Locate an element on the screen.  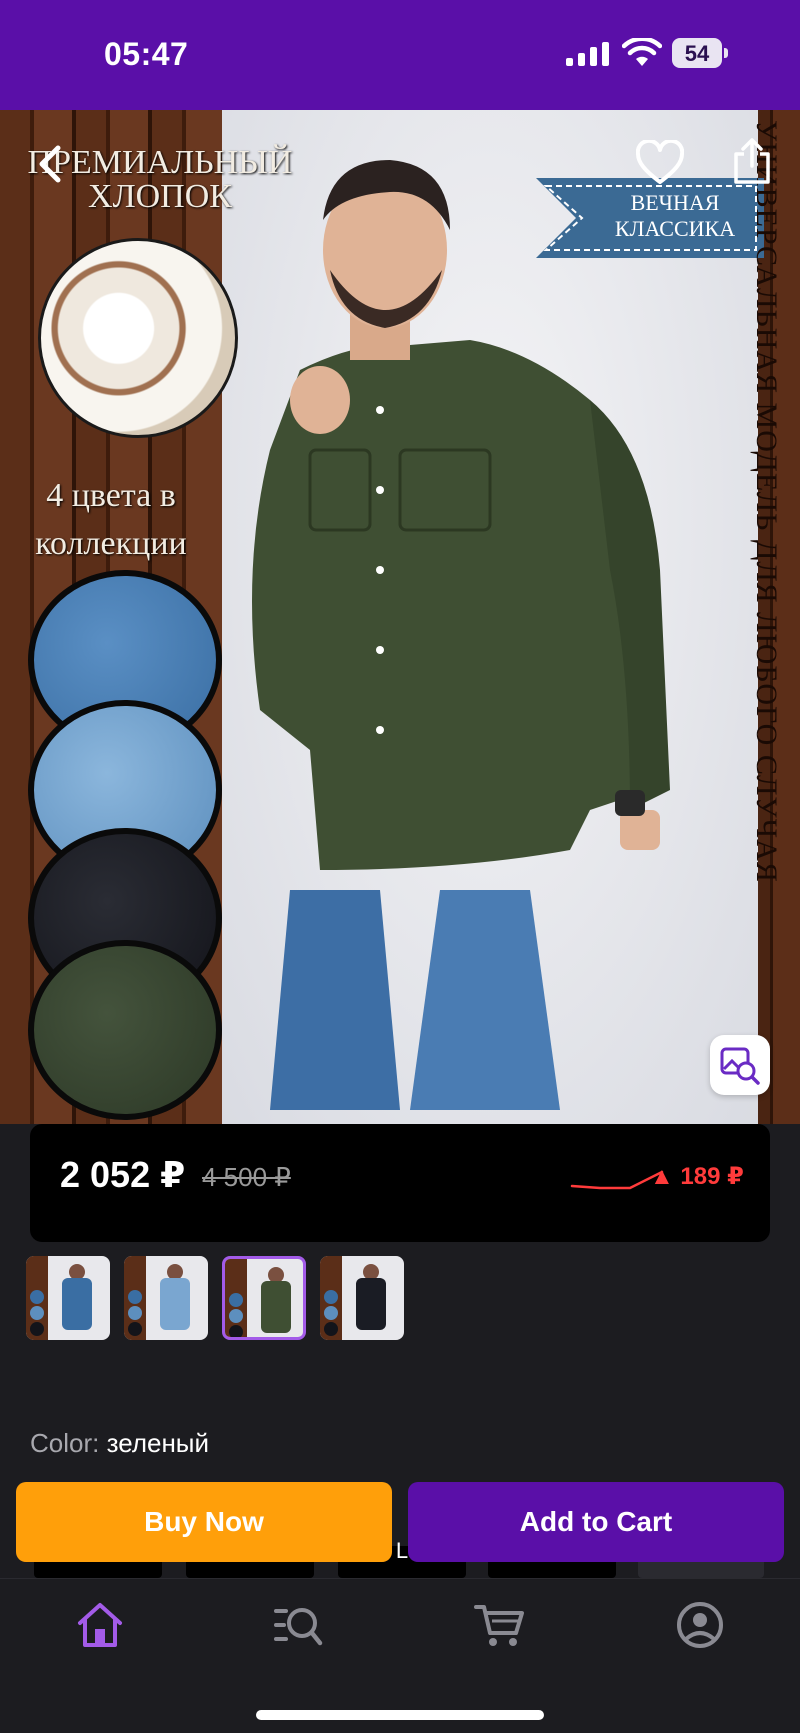
cotton-image is located at coordinates (138, 338).